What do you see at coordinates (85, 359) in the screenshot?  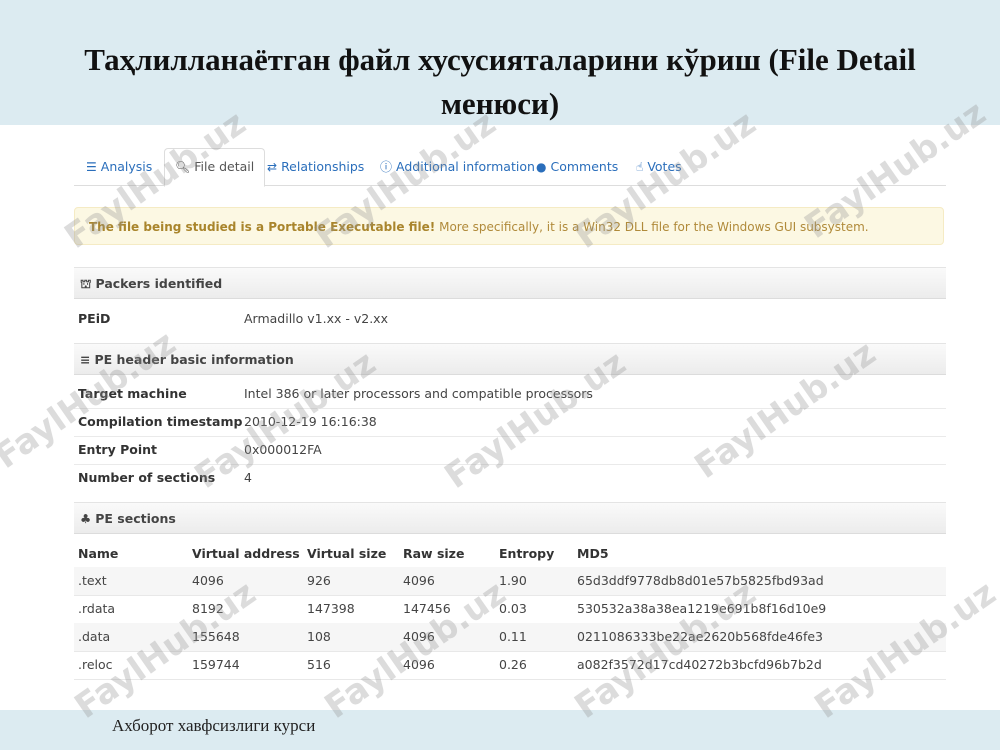 I see `list-icon: ≡` at bounding box center [85, 359].